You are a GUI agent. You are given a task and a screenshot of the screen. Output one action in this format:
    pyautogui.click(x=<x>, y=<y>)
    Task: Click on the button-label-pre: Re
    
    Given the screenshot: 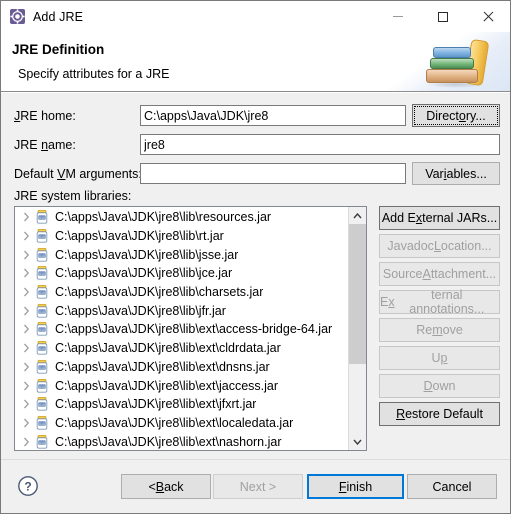 What is the action you would take?
    pyautogui.click(x=424, y=330)
    